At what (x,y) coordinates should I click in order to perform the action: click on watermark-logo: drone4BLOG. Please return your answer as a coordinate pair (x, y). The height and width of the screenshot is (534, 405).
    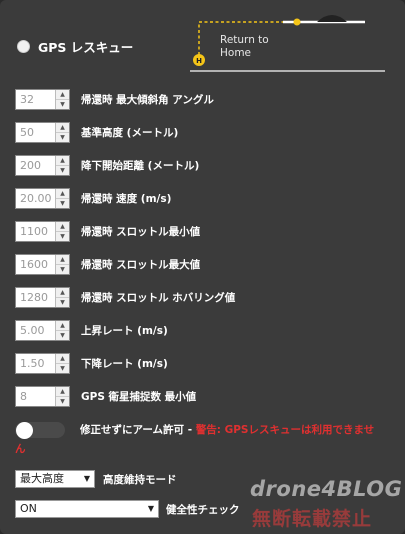
    Looking at the image, I should click on (326, 489).